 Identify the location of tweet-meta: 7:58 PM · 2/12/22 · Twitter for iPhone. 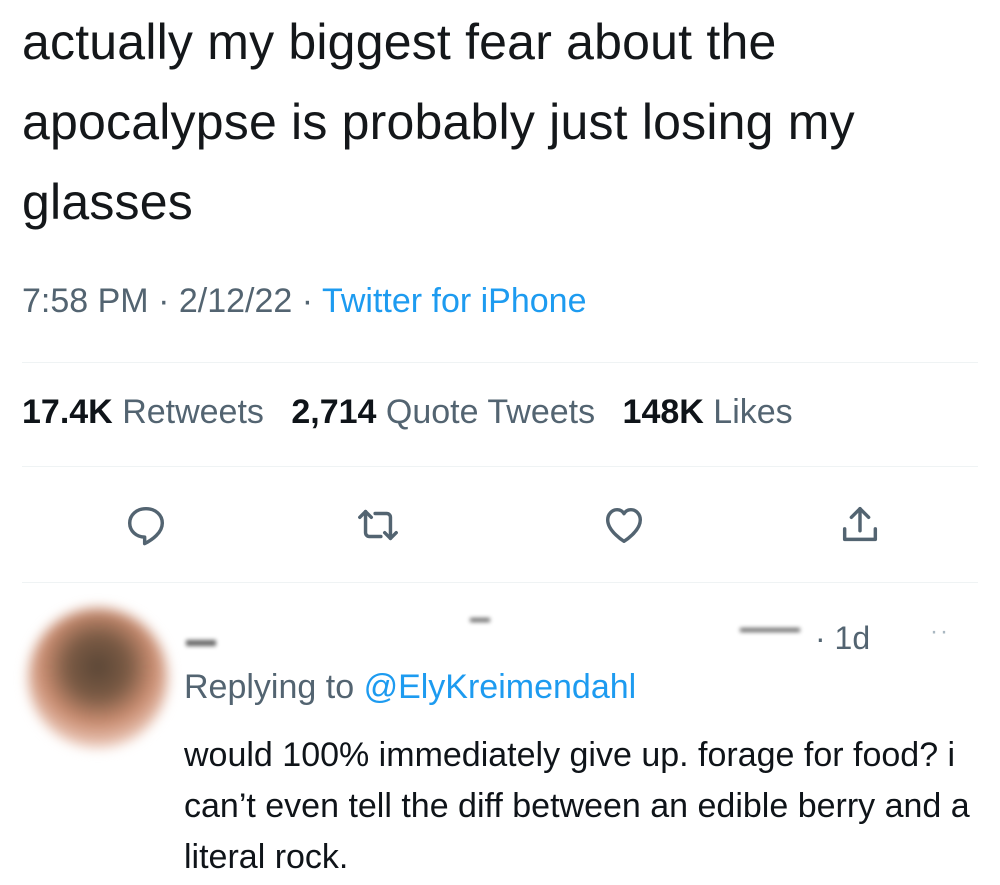
(304, 301).